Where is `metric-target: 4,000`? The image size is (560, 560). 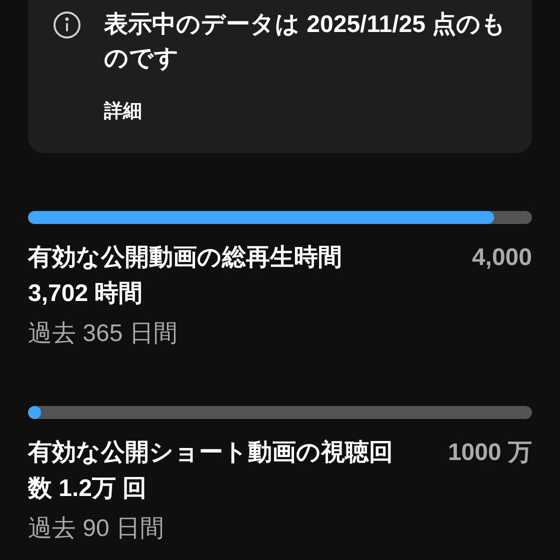 metric-target: 4,000 is located at coordinates (502, 257).